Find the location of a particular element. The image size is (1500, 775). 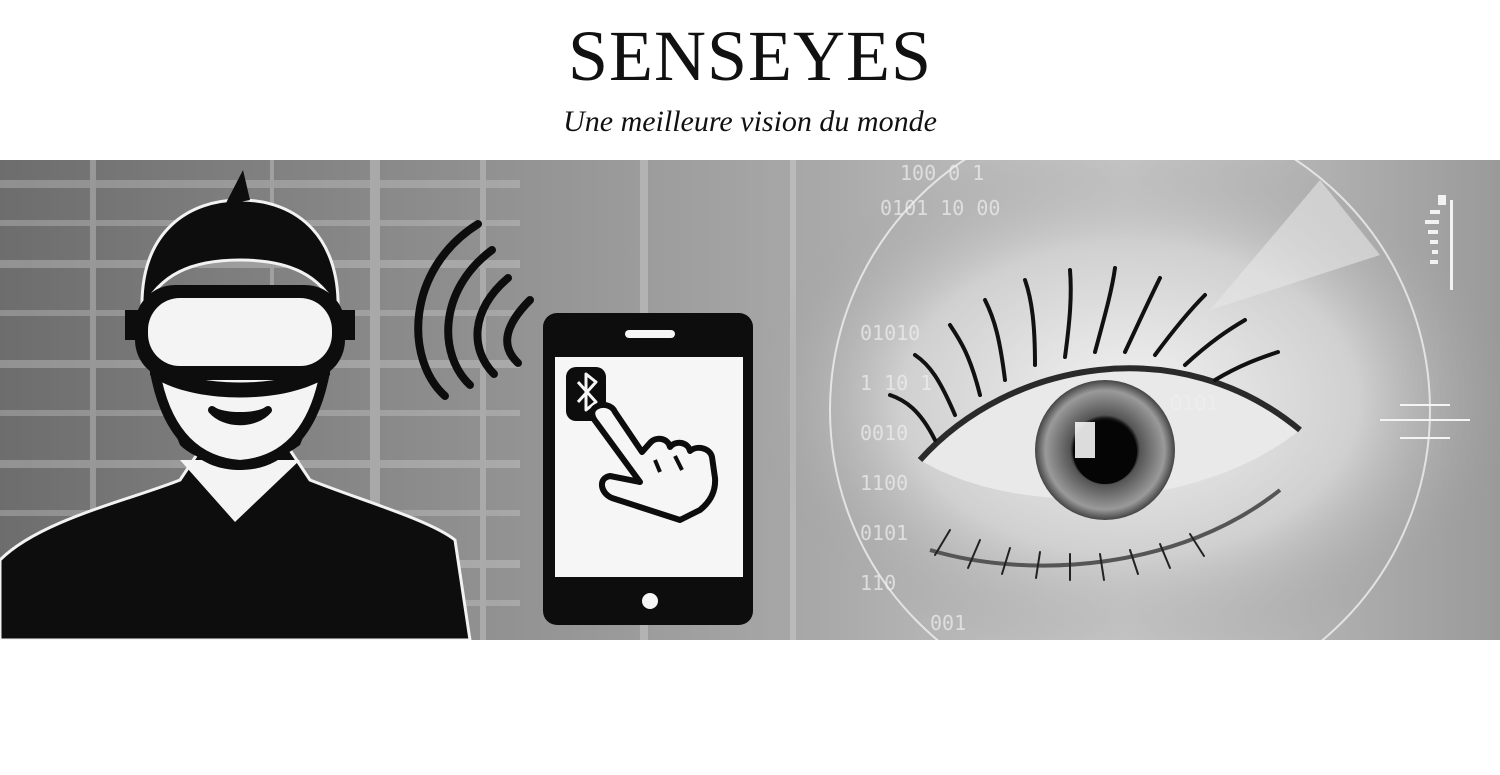

binary-digits: 01010 is located at coordinates (890, 333).